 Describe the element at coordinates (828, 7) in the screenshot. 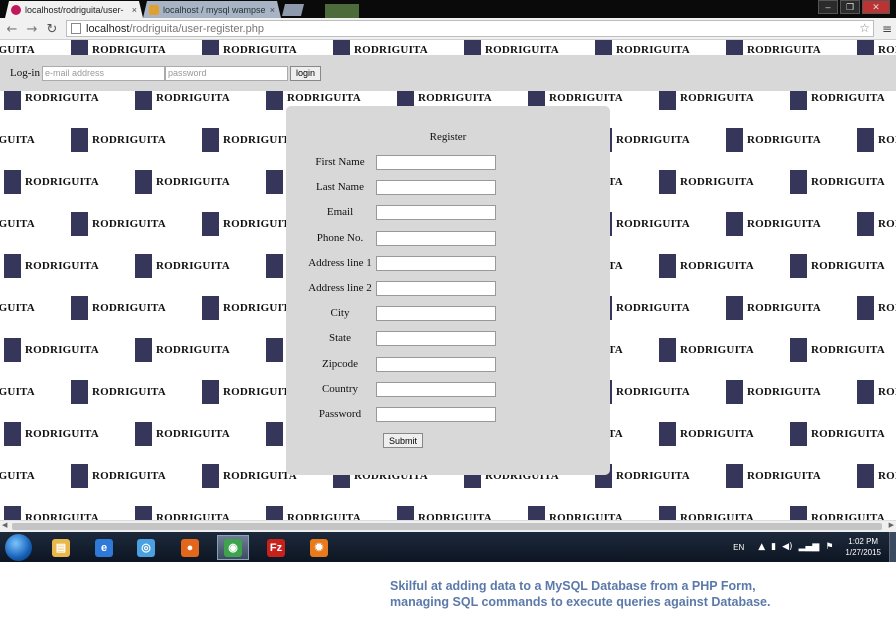

I see `minimize-button: –` at that location.